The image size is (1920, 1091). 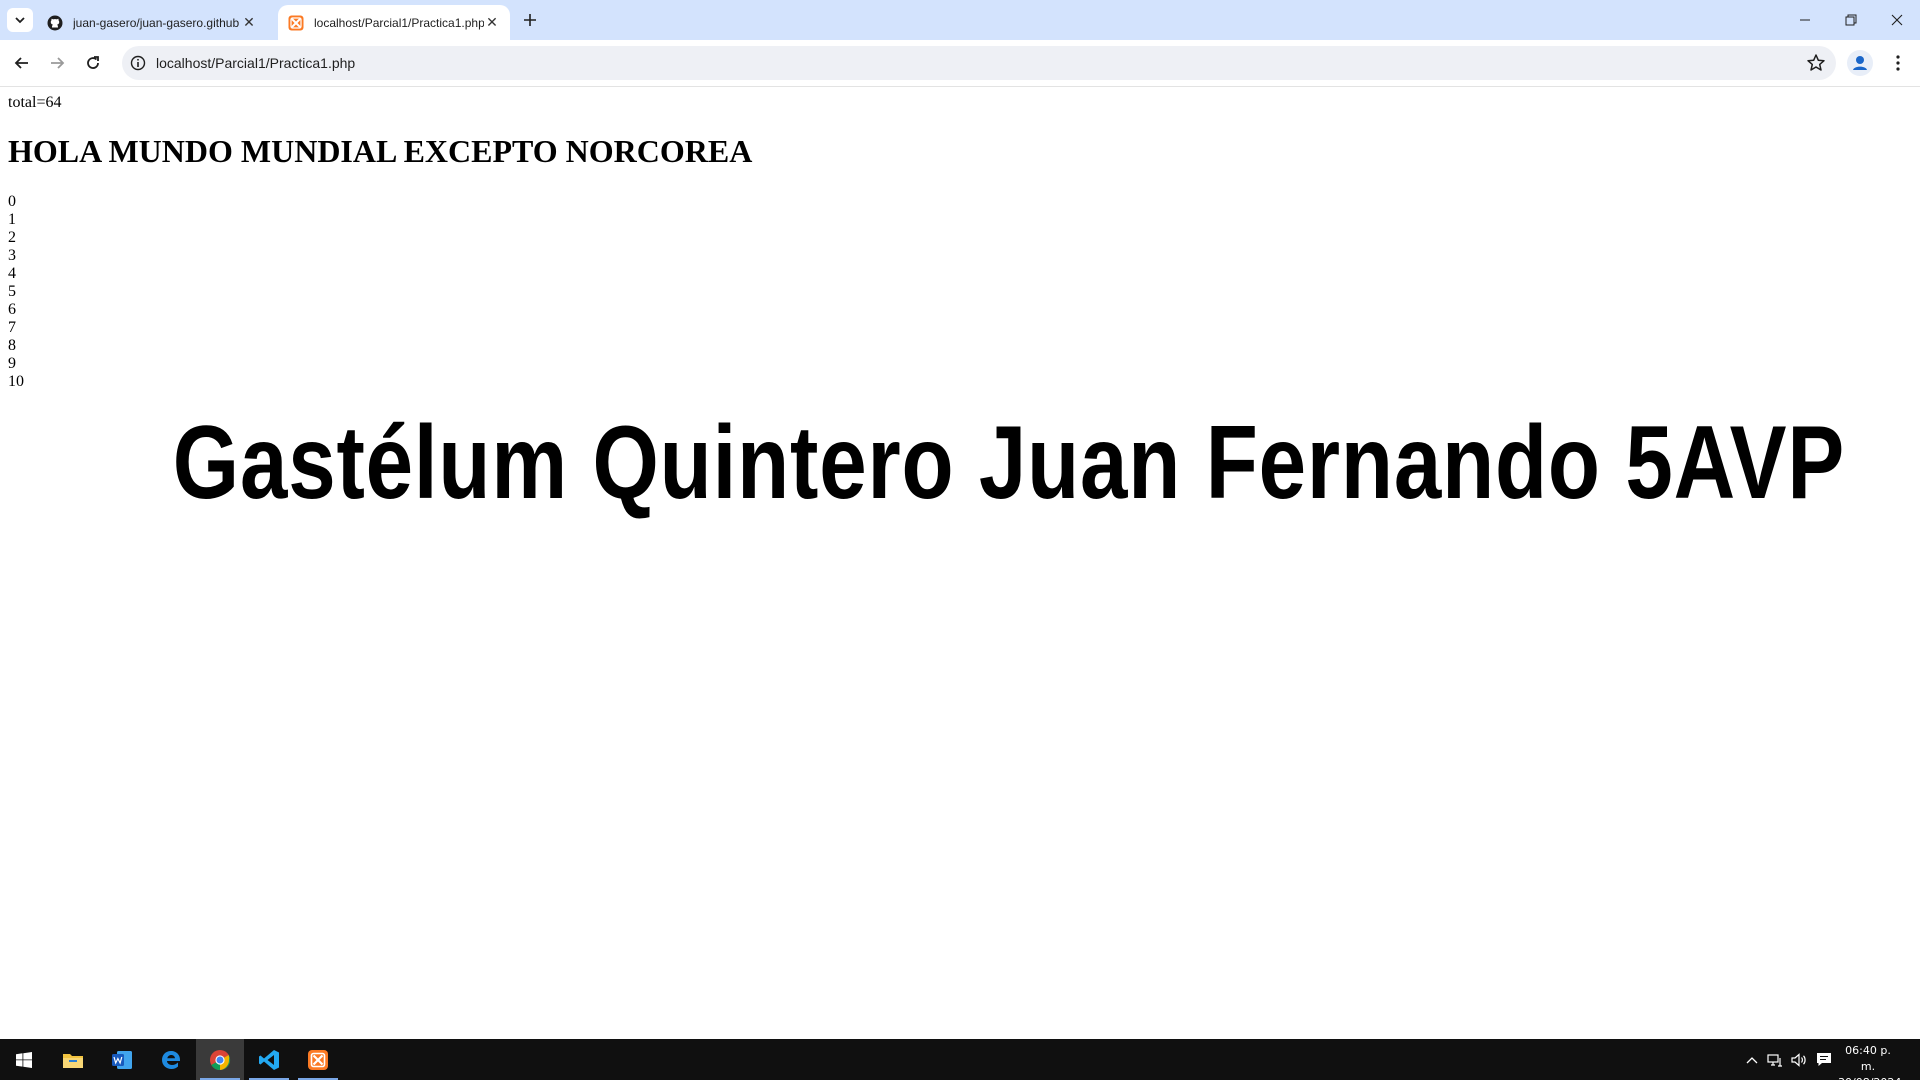 I want to click on more-vertical-icon, so click(x=1898, y=63).